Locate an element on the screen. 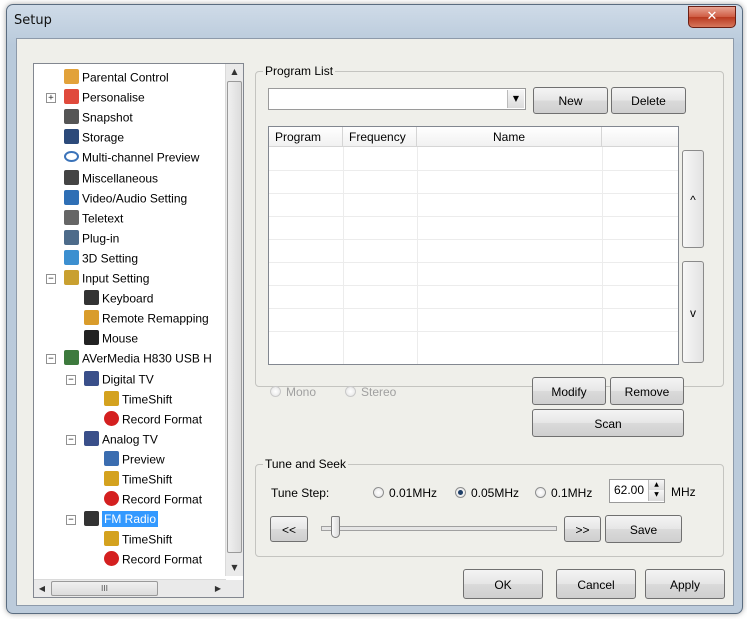  tree-item: Multi-channel Preview is located at coordinates (131, 157).